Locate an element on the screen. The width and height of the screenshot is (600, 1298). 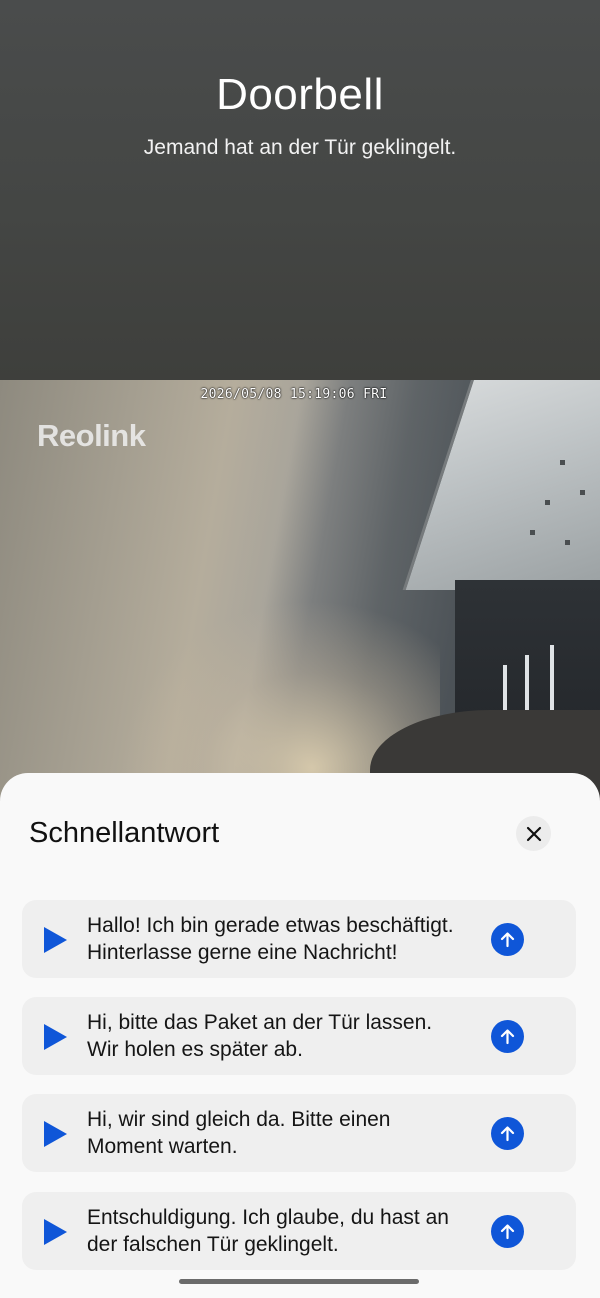
quick-reply-text-line: Entschuldigung. Ich glaube, du hast an is located at coordinates (268, 1217).